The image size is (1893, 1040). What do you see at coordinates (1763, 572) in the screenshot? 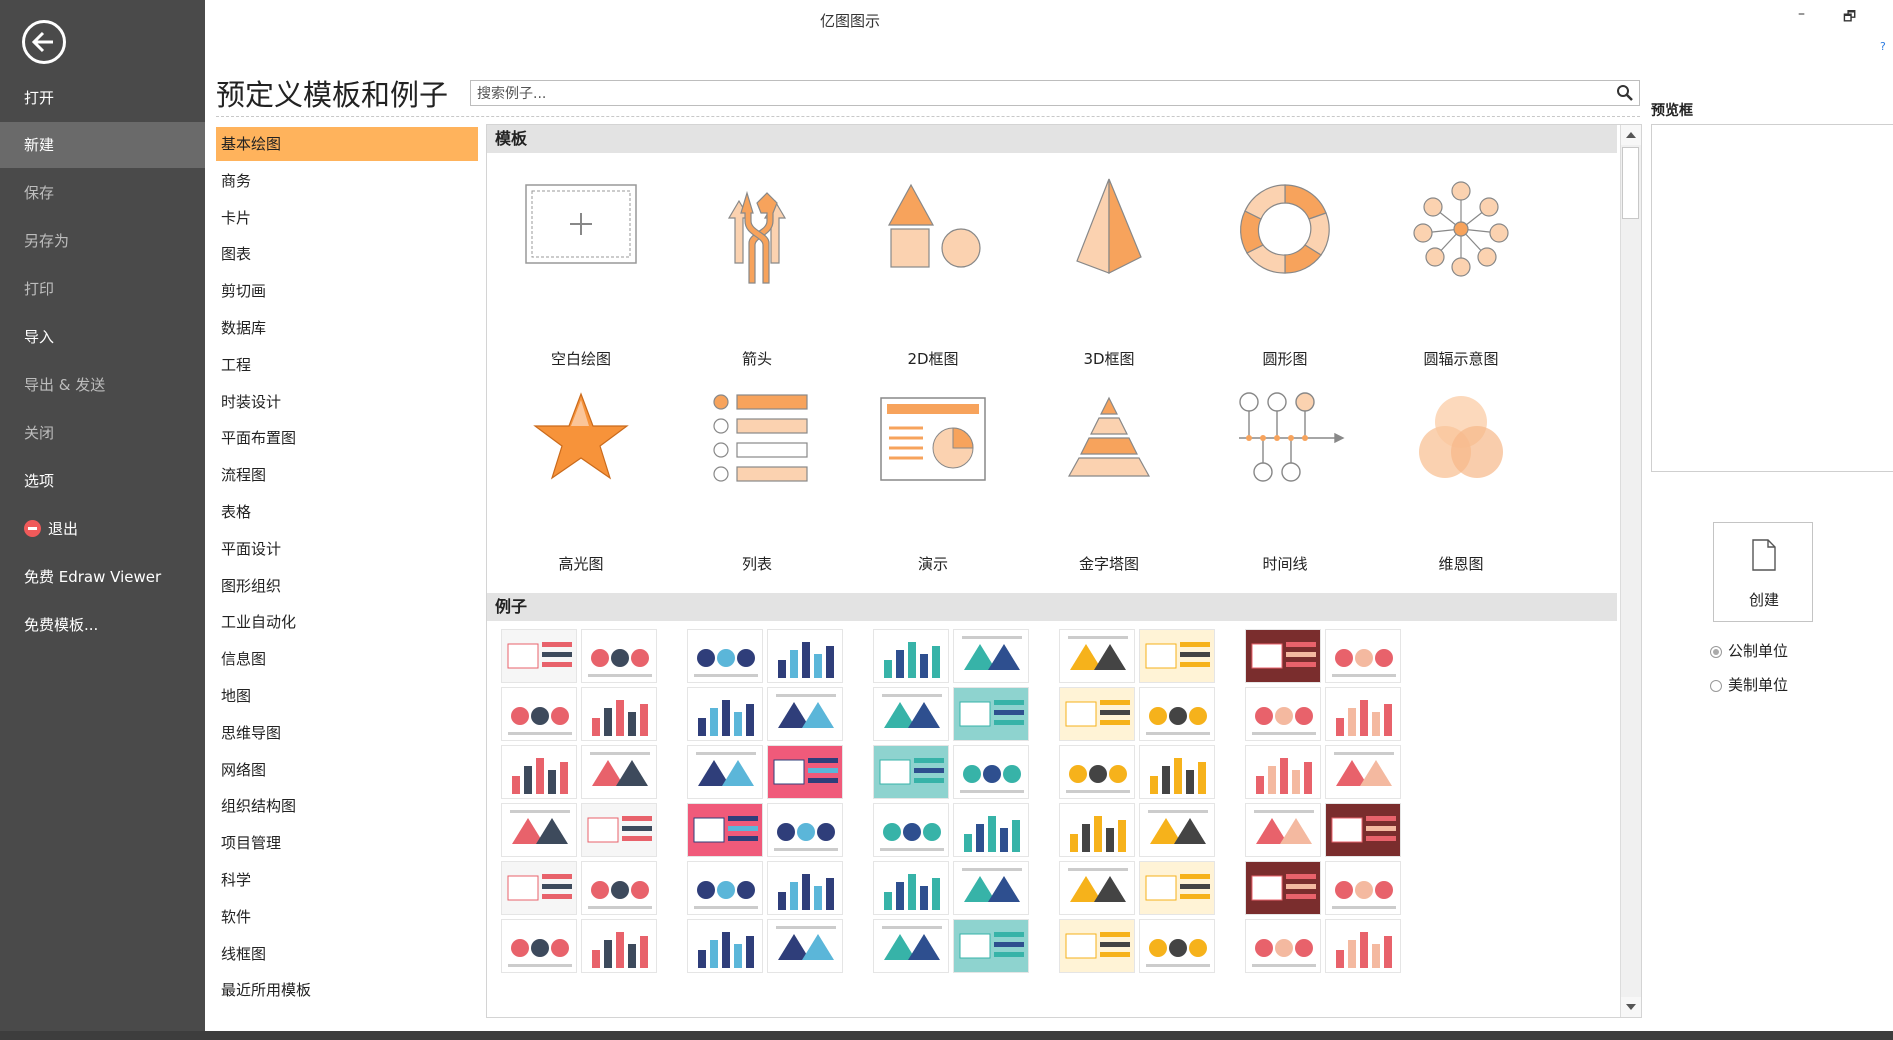
I see `create-button: 创建` at bounding box center [1763, 572].